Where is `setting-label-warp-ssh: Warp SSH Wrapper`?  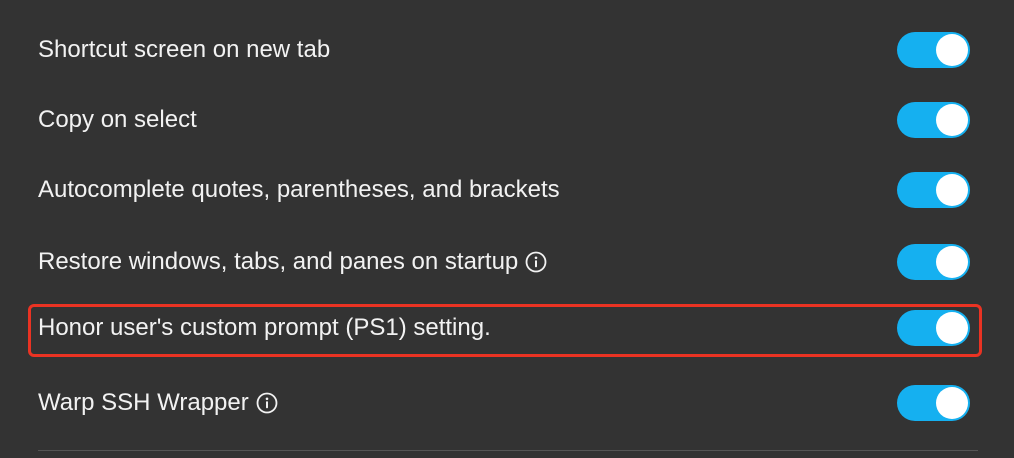 setting-label-warp-ssh: Warp SSH Wrapper is located at coordinates (143, 402).